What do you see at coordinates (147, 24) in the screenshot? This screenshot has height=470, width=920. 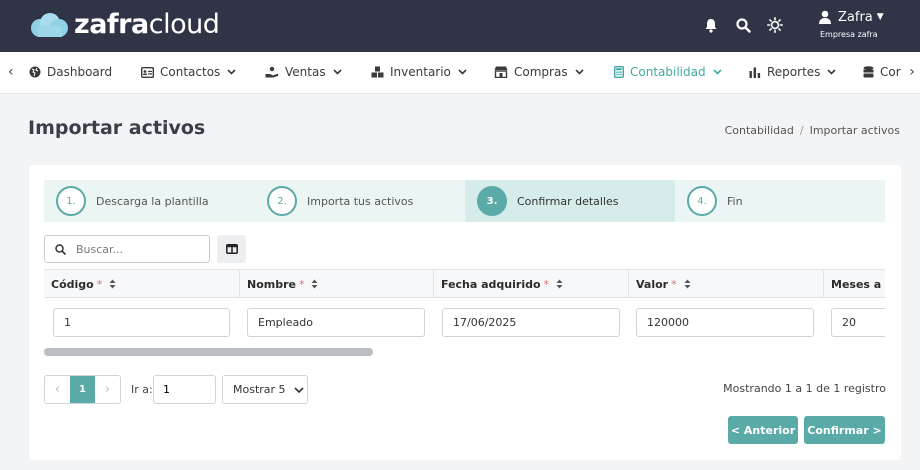 I see `brand-name: zafracloud` at bounding box center [147, 24].